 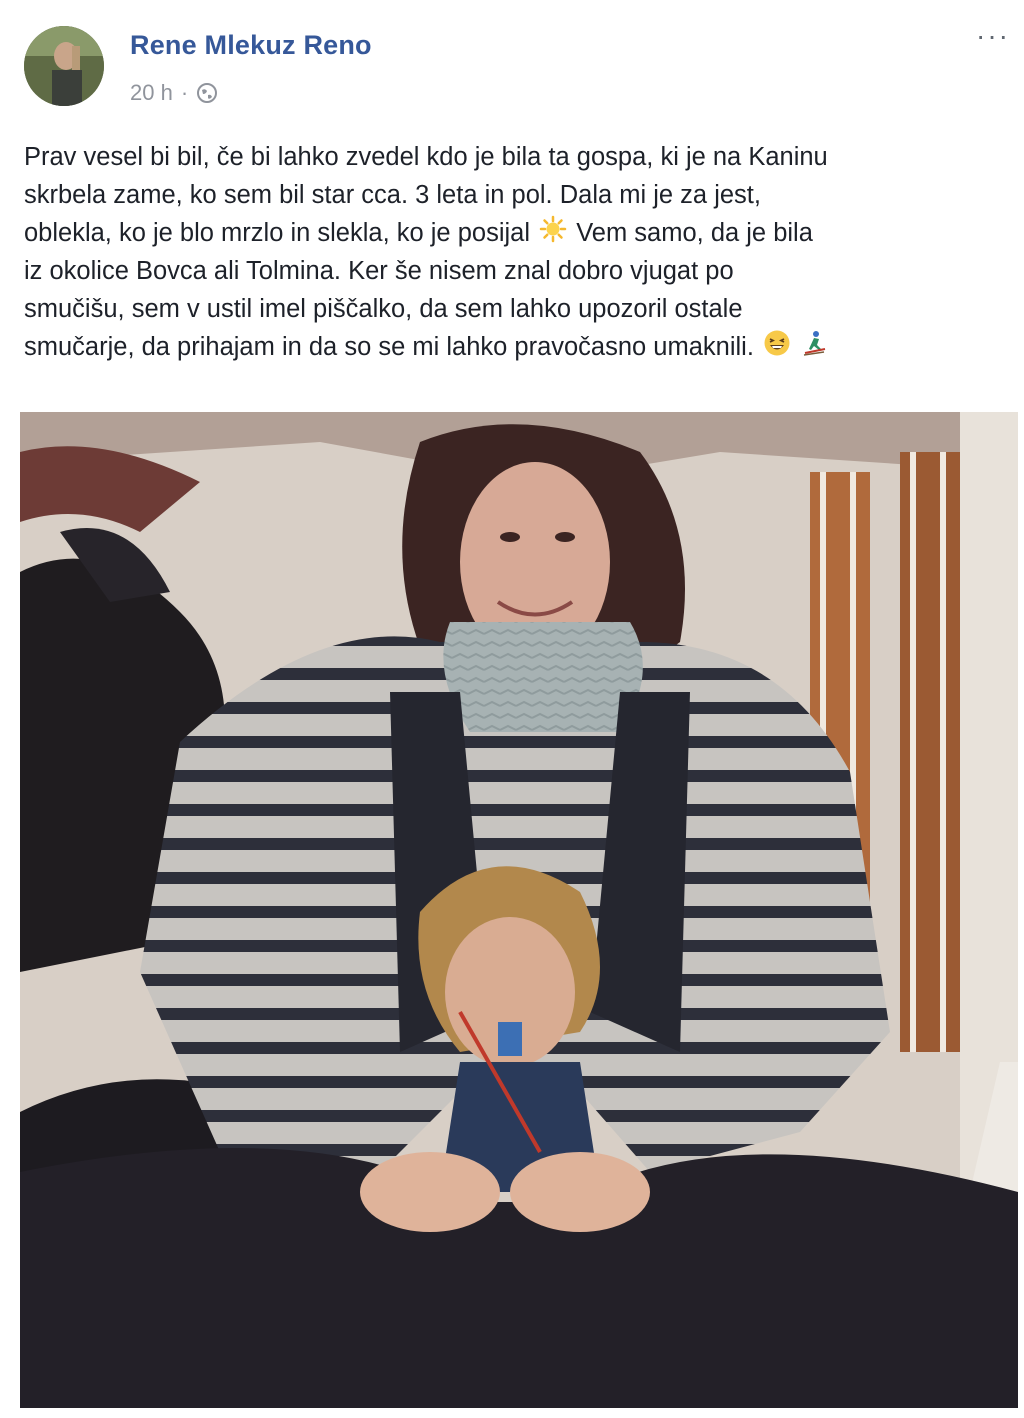 What do you see at coordinates (151, 93) in the screenshot?
I see `post-time: 20 h` at bounding box center [151, 93].